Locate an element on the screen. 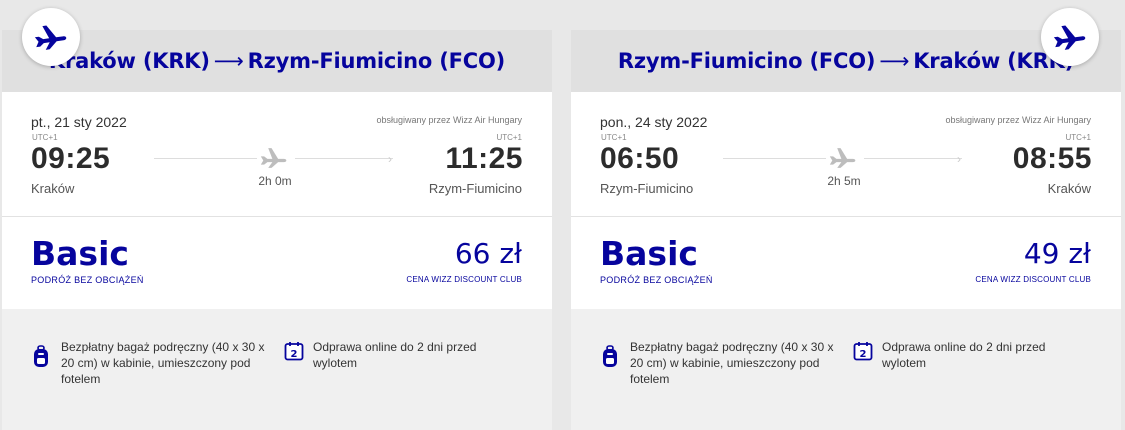 This screenshot has width=1125, height=430. flight-date: pt., 21 sty 2022 is located at coordinates (79, 122).